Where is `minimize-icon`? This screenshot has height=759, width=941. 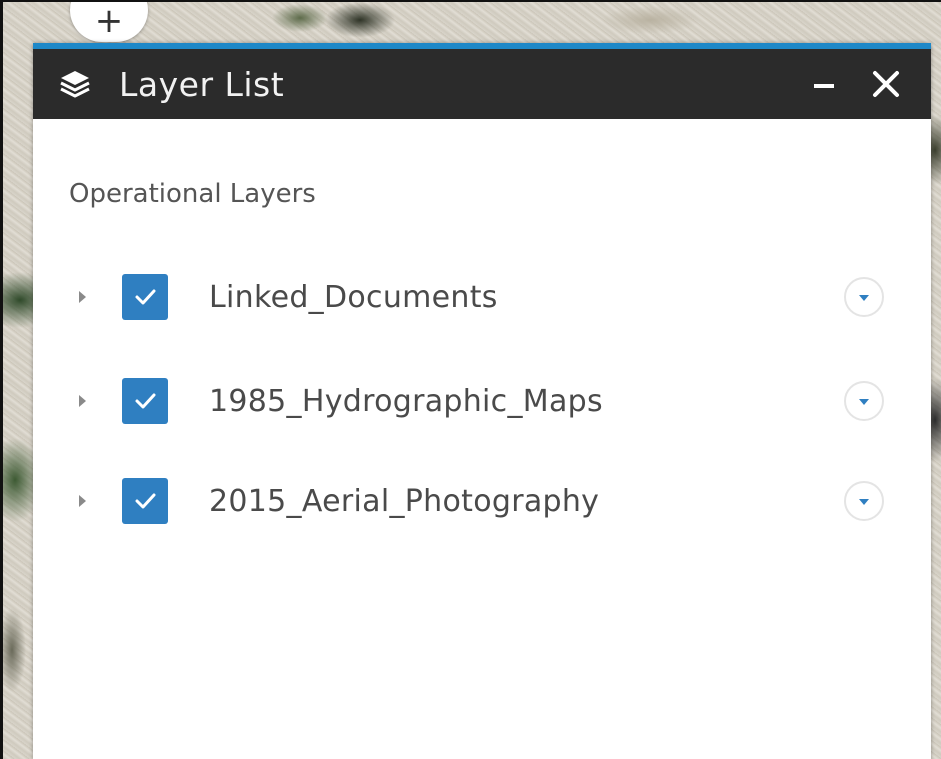 minimize-icon is located at coordinates (824, 86).